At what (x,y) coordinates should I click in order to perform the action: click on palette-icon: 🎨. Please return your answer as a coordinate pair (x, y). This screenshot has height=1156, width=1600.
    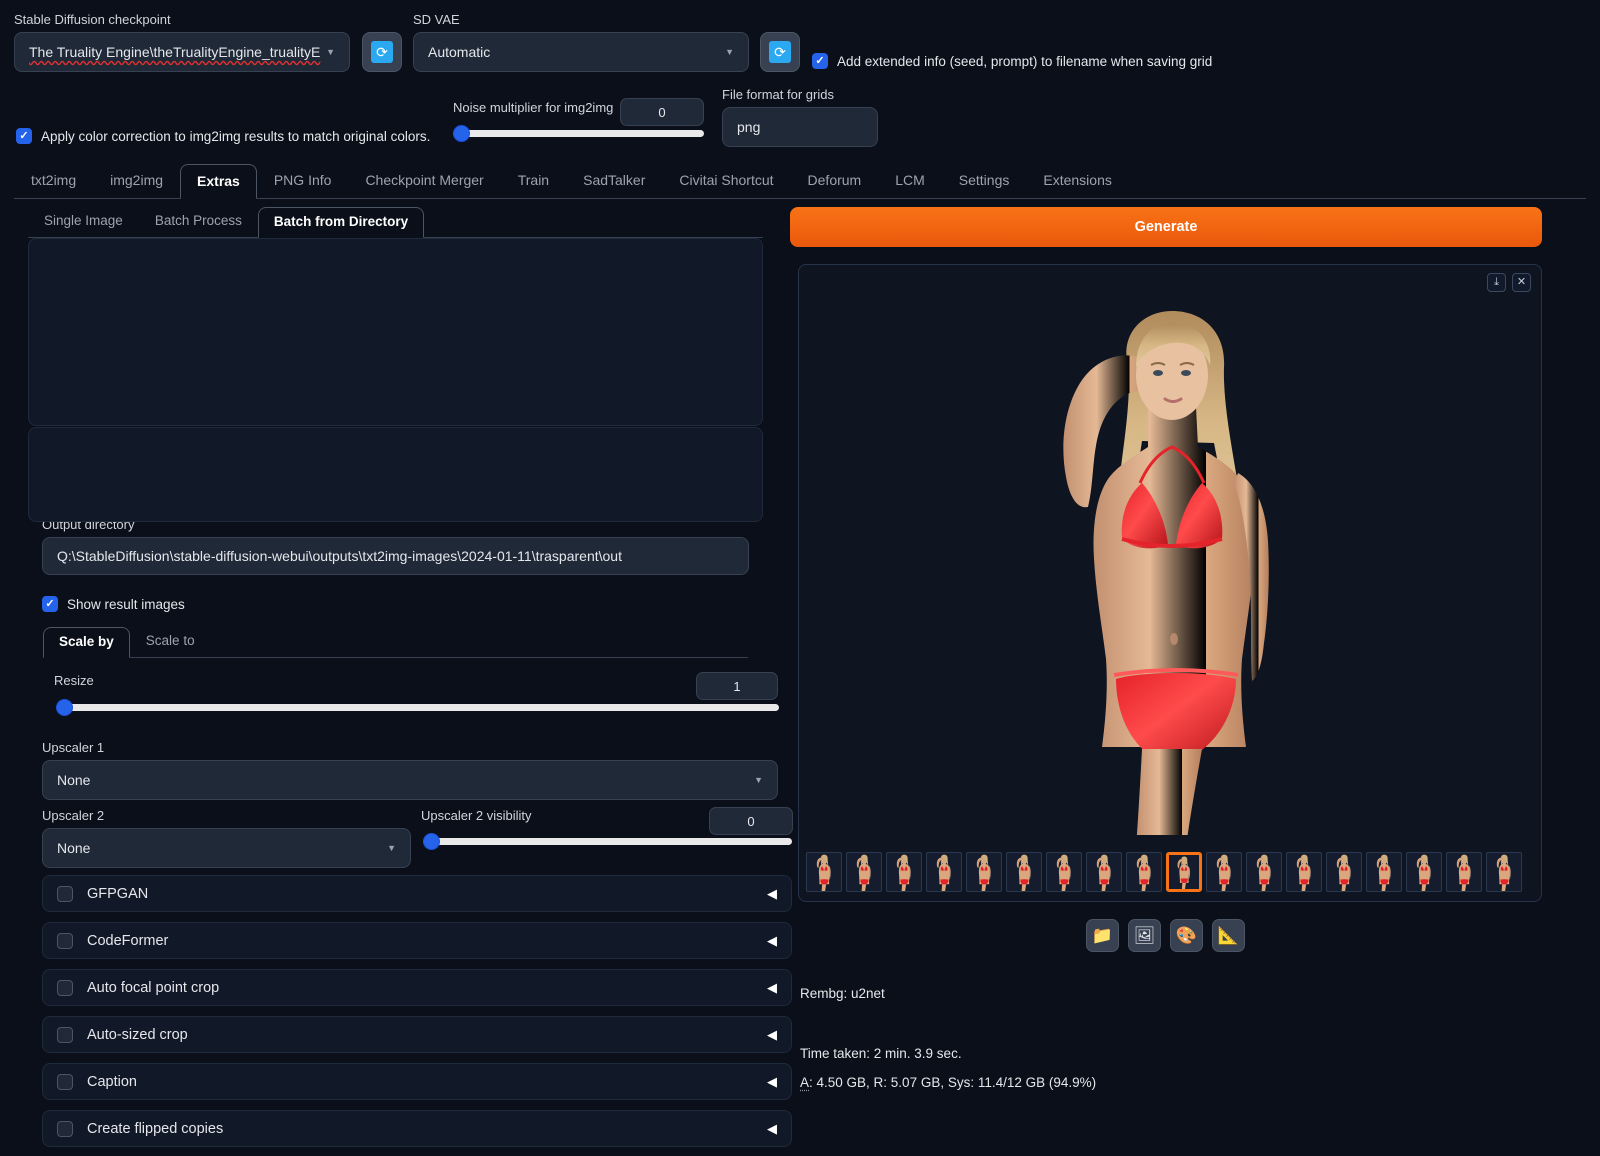
    Looking at the image, I should click on (1186, 935).